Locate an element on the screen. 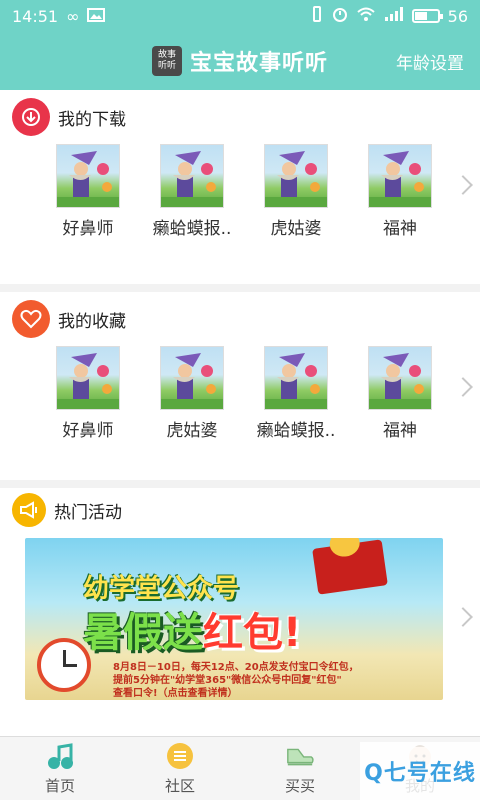 The width and height of the screenshot is (480, 800). banner-subheadline-text: 暑假送 is located at coordinates (143, 633).